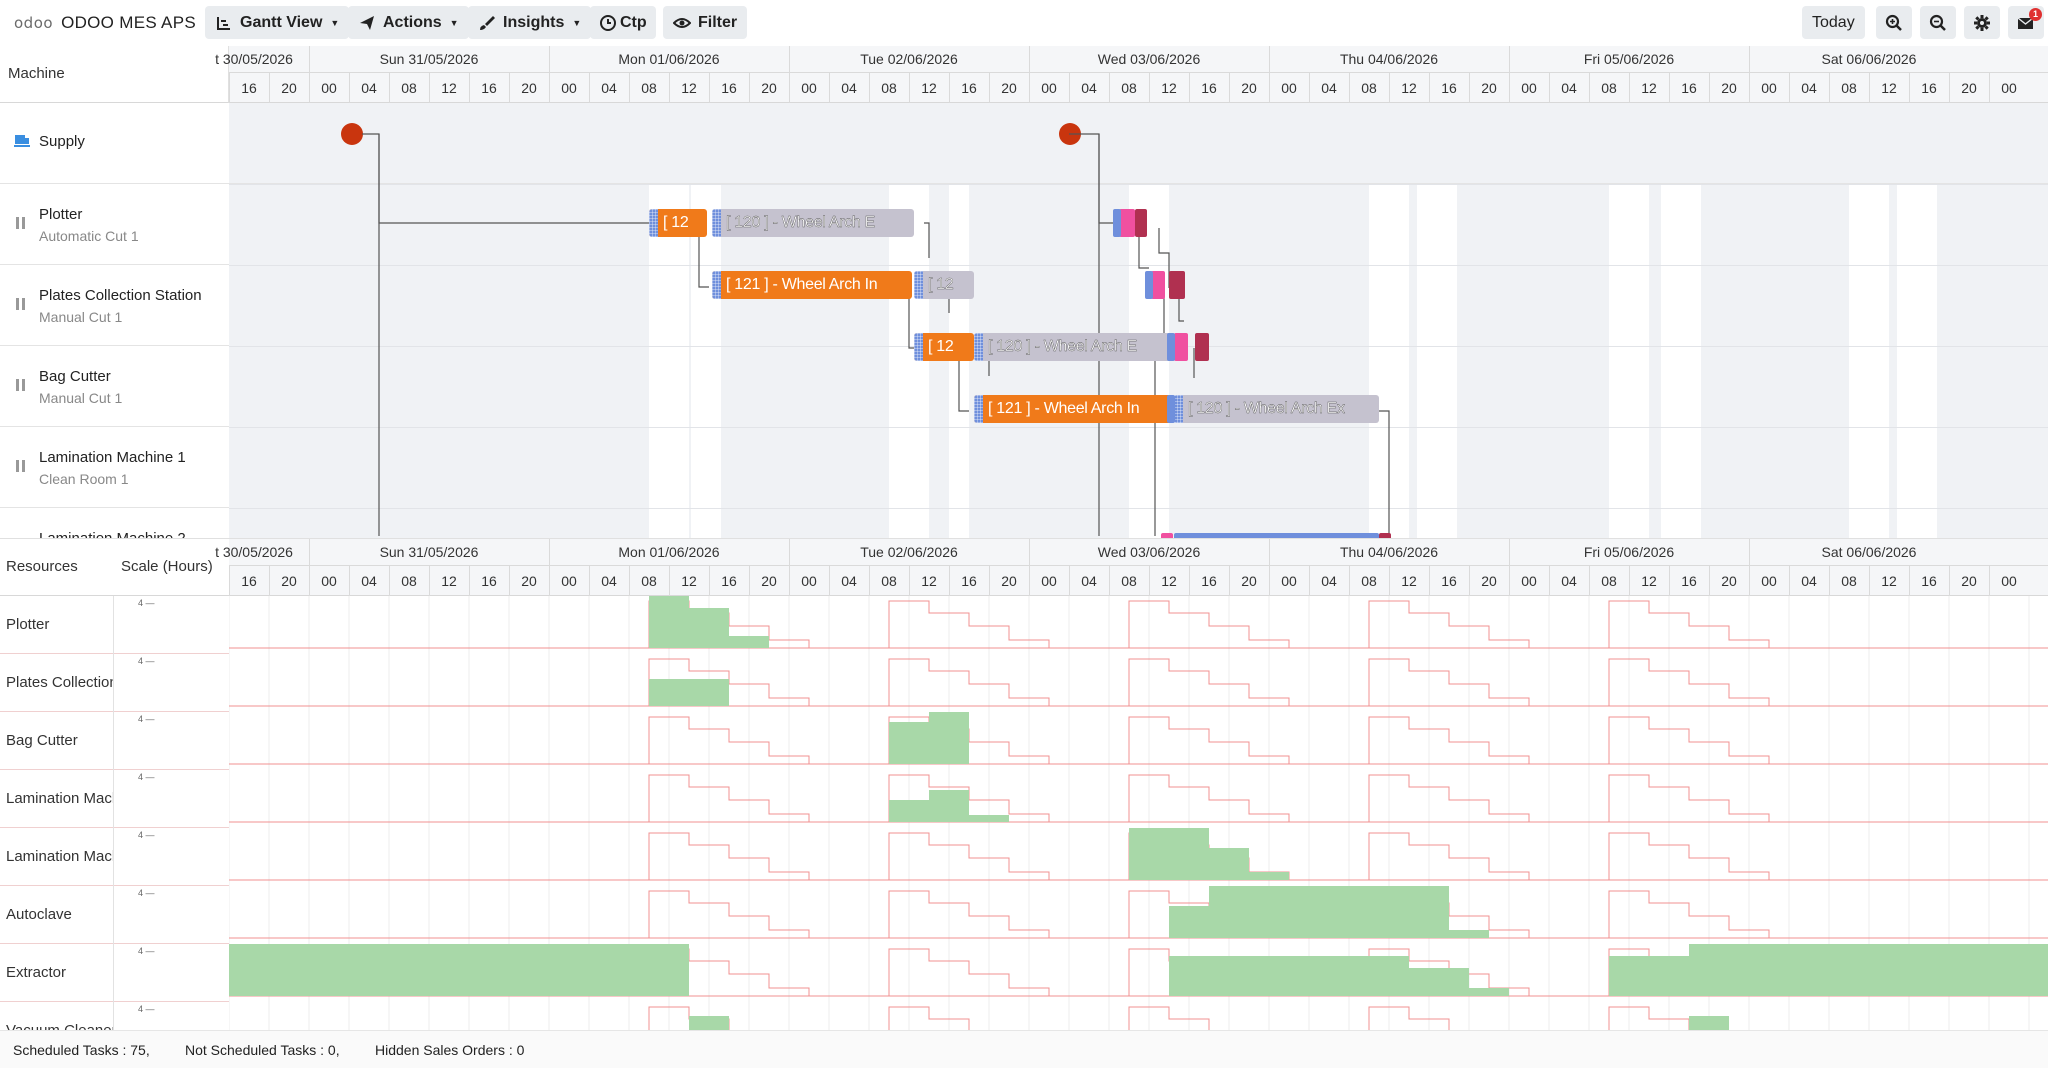 This screenshot has height=1068, width=2048. I want to click on actions-button: Actions ▼, so click(408, 22).